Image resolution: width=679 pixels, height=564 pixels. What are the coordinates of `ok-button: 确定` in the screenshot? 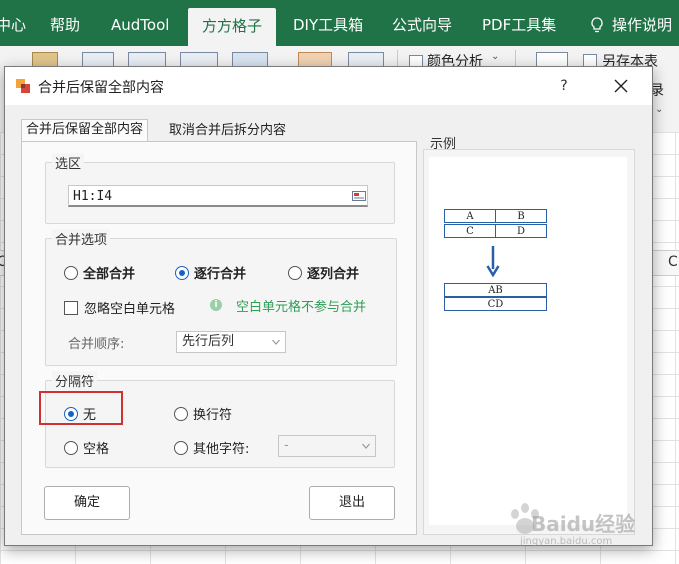 It's located at (87, 503).